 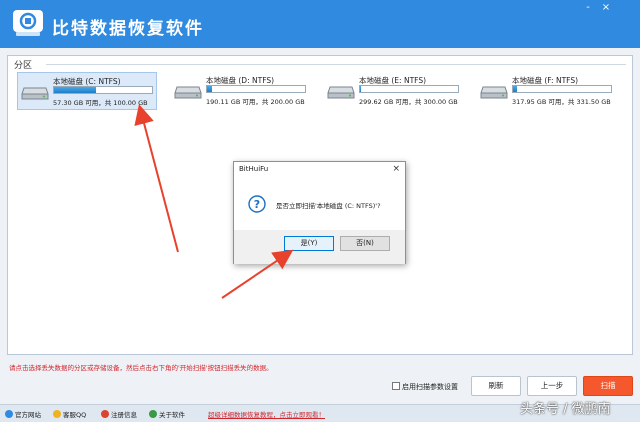 What do you see at coordinates (75, 415) in the screenshot?
I see `support-qq-label: 客服QQ` at bounding box center [75, 415].